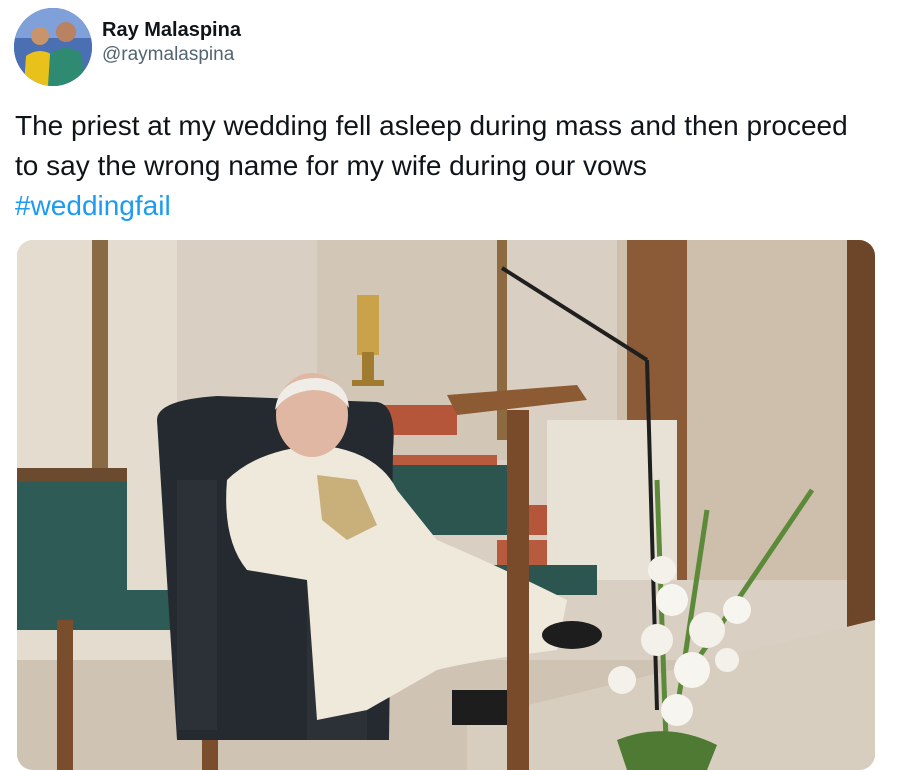  Describe the element at coordinates (93, 205) in the screenshot. I see `hashtag-link: #weddingfail` at that location.